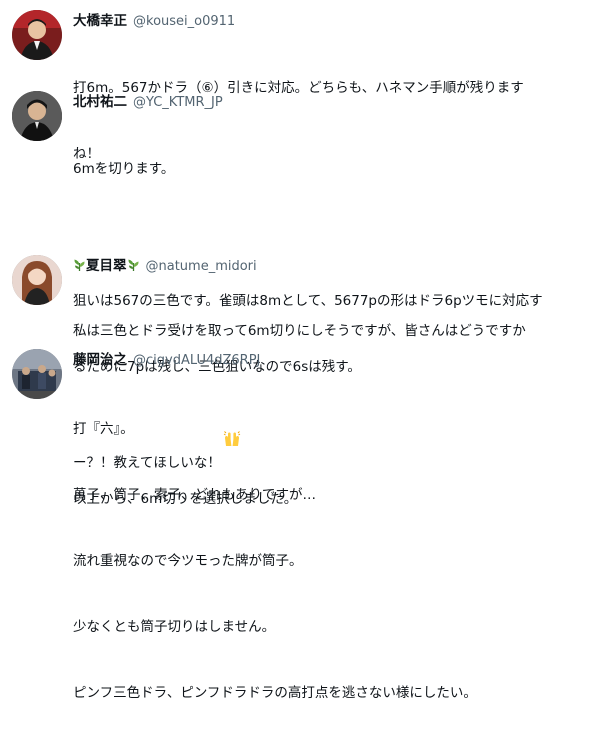  What do you see at coordinates (196, 360) in the screenshot?
I see `user-handle: @cigvdALU4dZ6RPJ` at bounding box center [196, 360].